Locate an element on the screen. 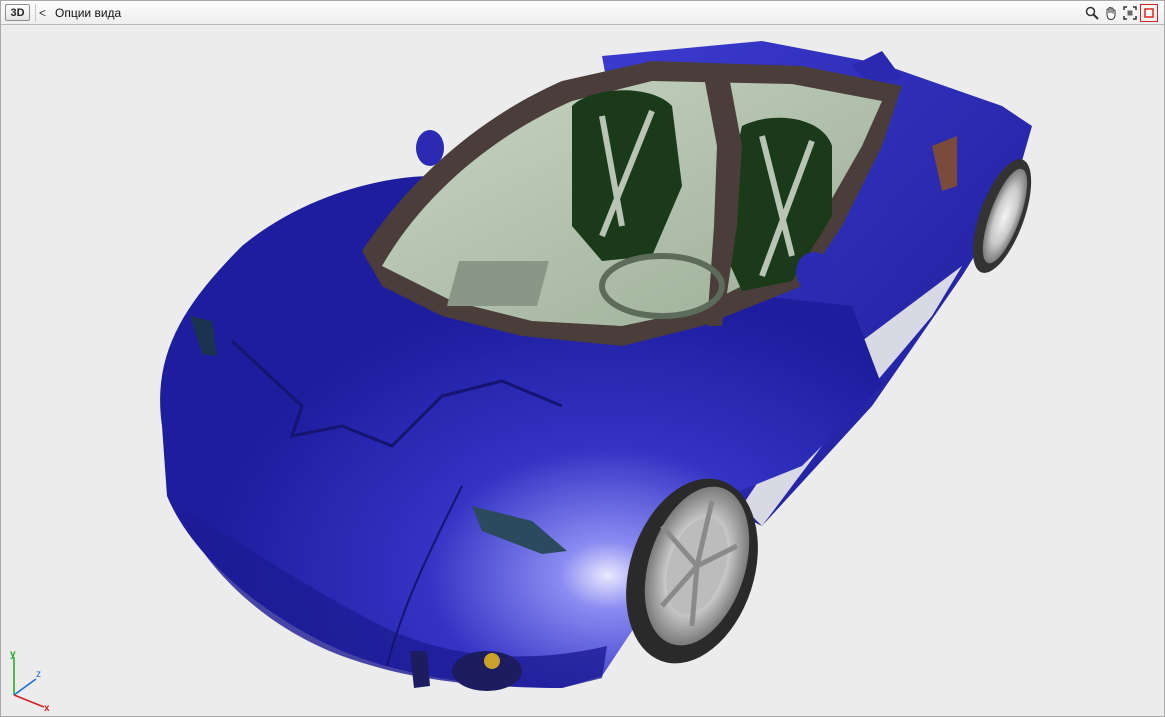 The width and height of the screenshot is (1165, 717). zoom-icon is located at coordinates (1092, 13).